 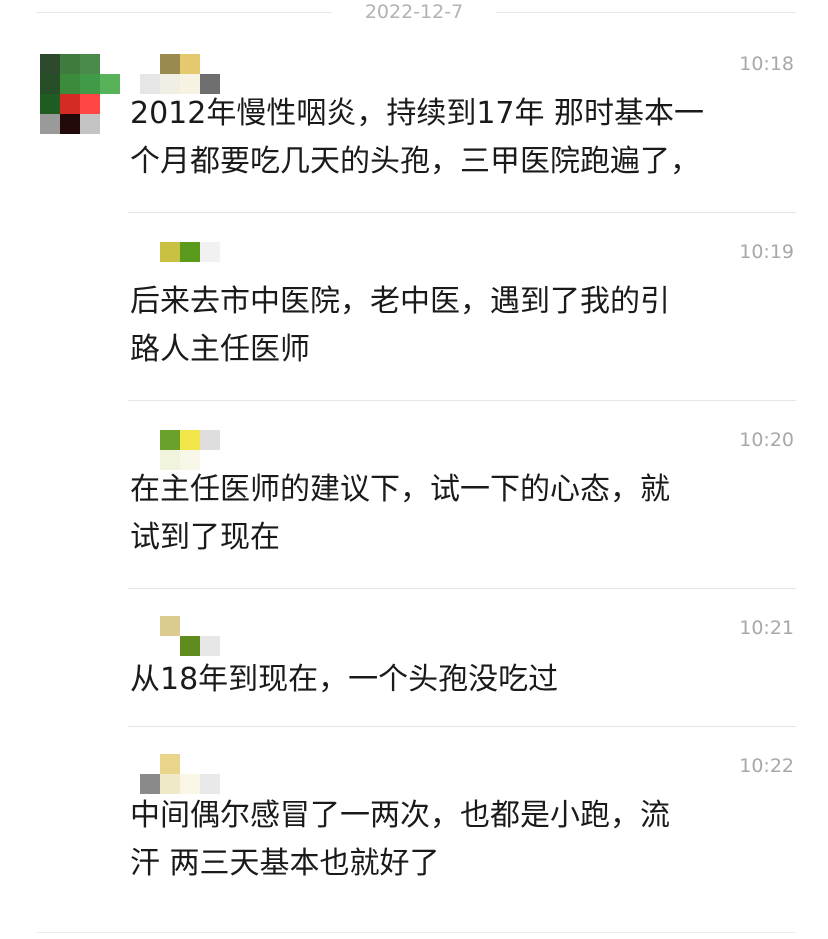 I want to click on message-time: 10:18, so click(x=766, y=64).